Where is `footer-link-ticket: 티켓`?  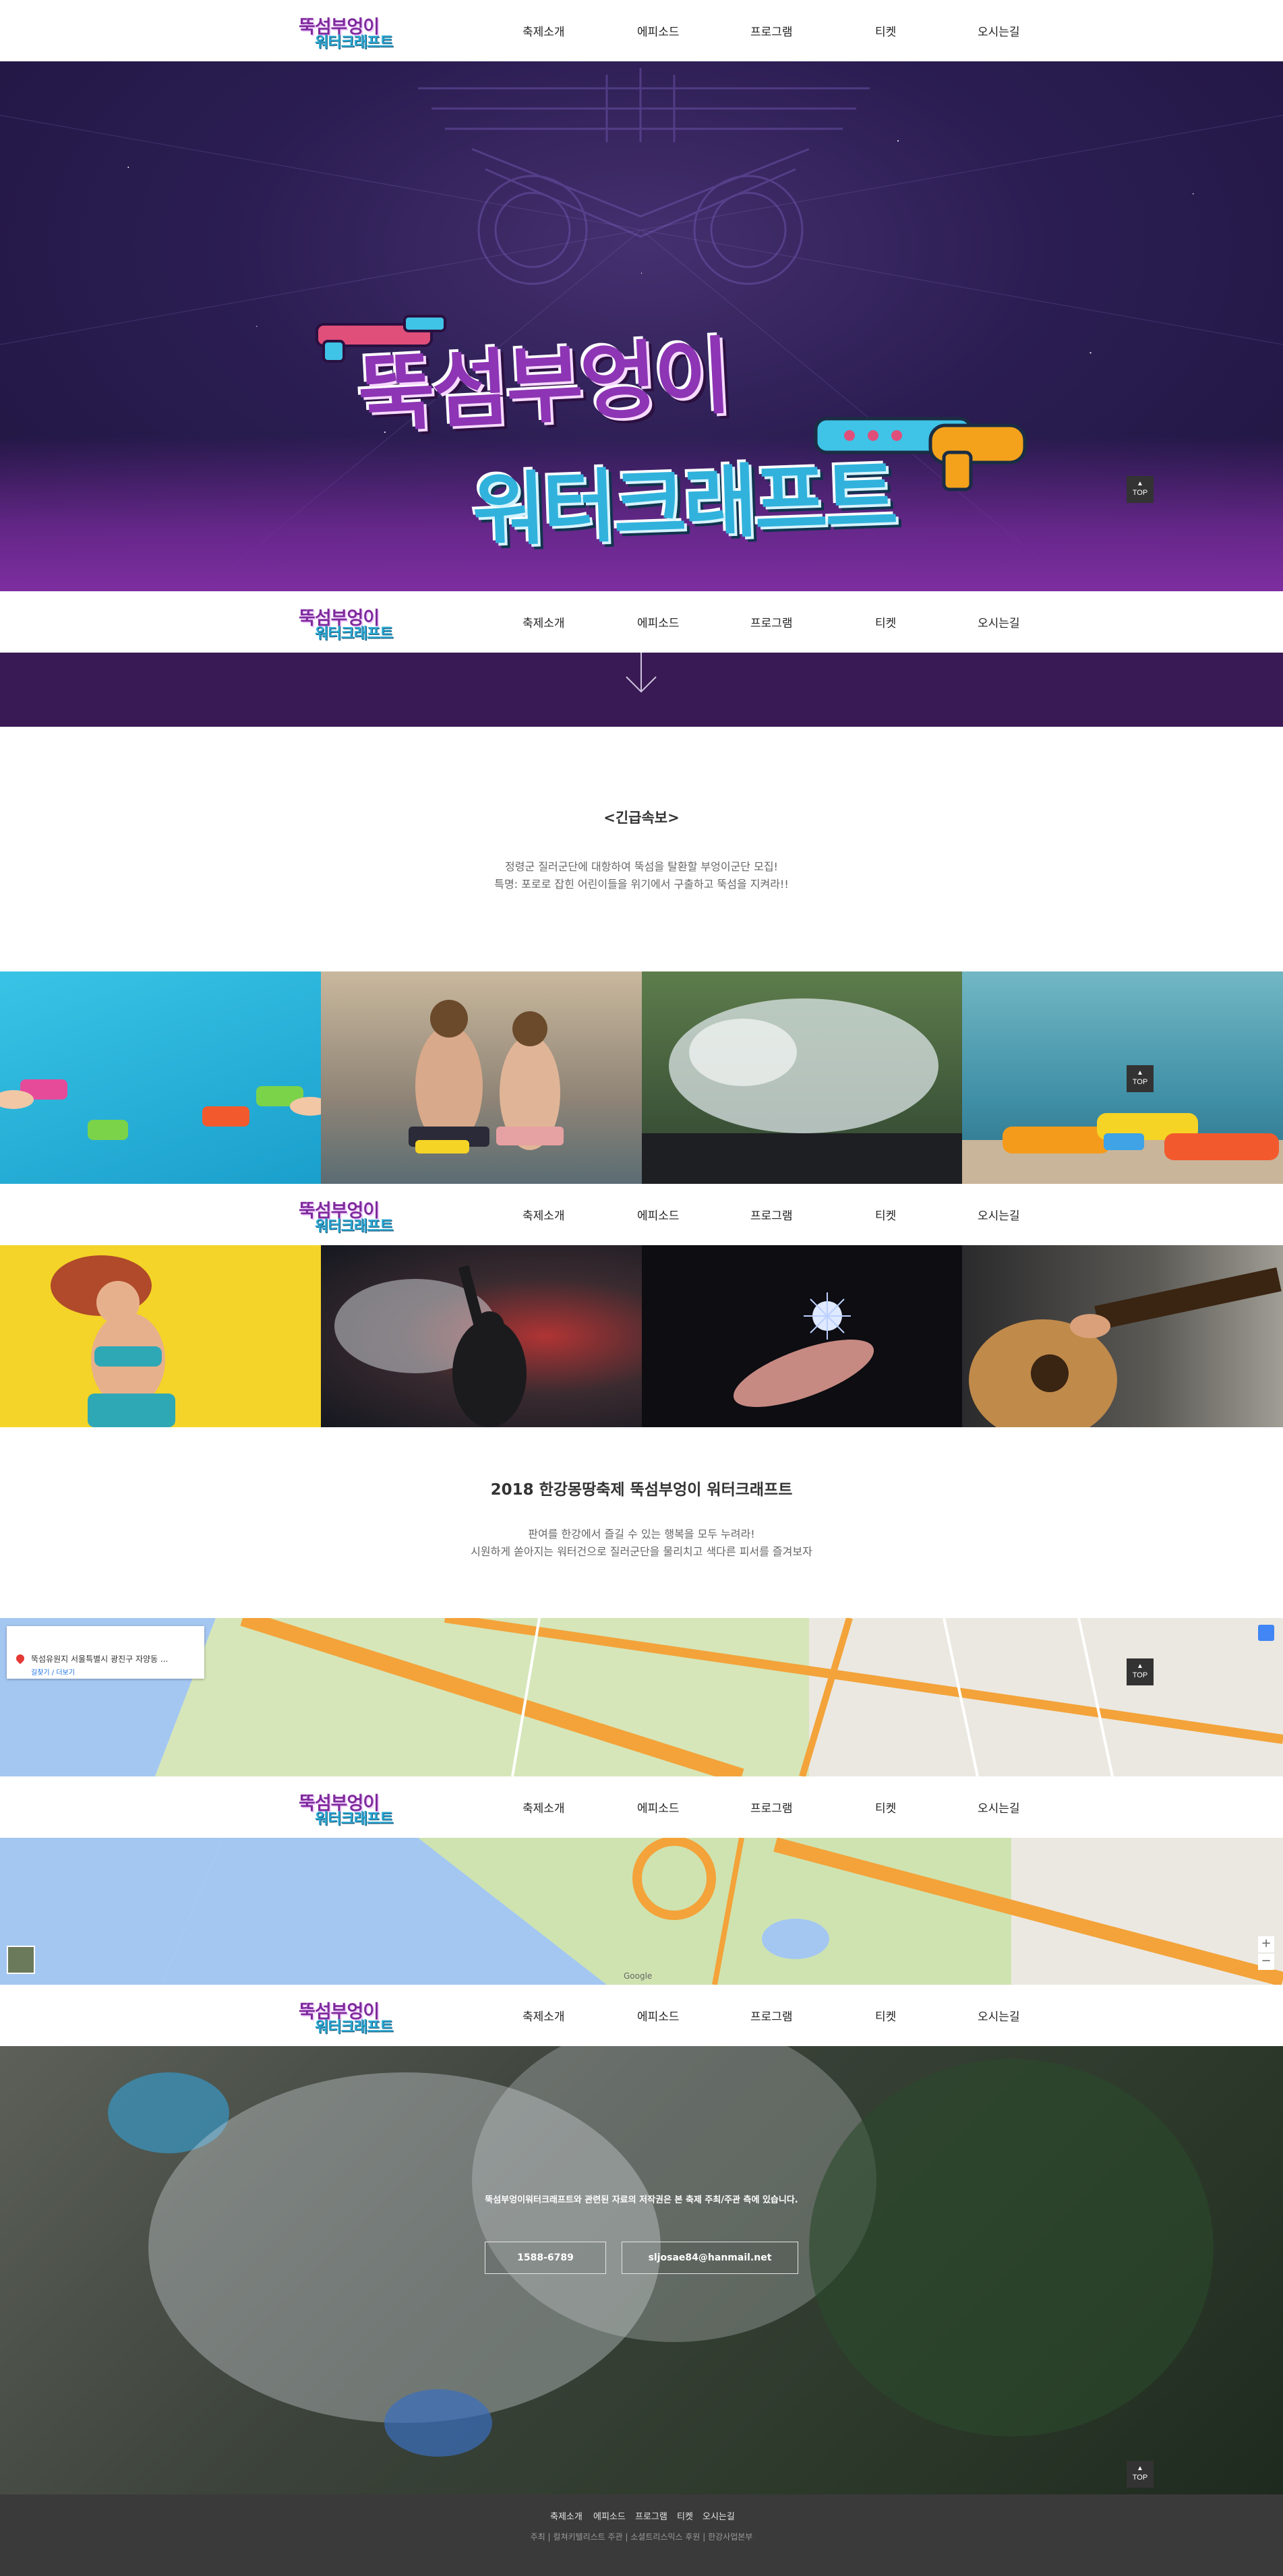
footer-link-ticket: 티켓 is located at coordinates (685, 2515).